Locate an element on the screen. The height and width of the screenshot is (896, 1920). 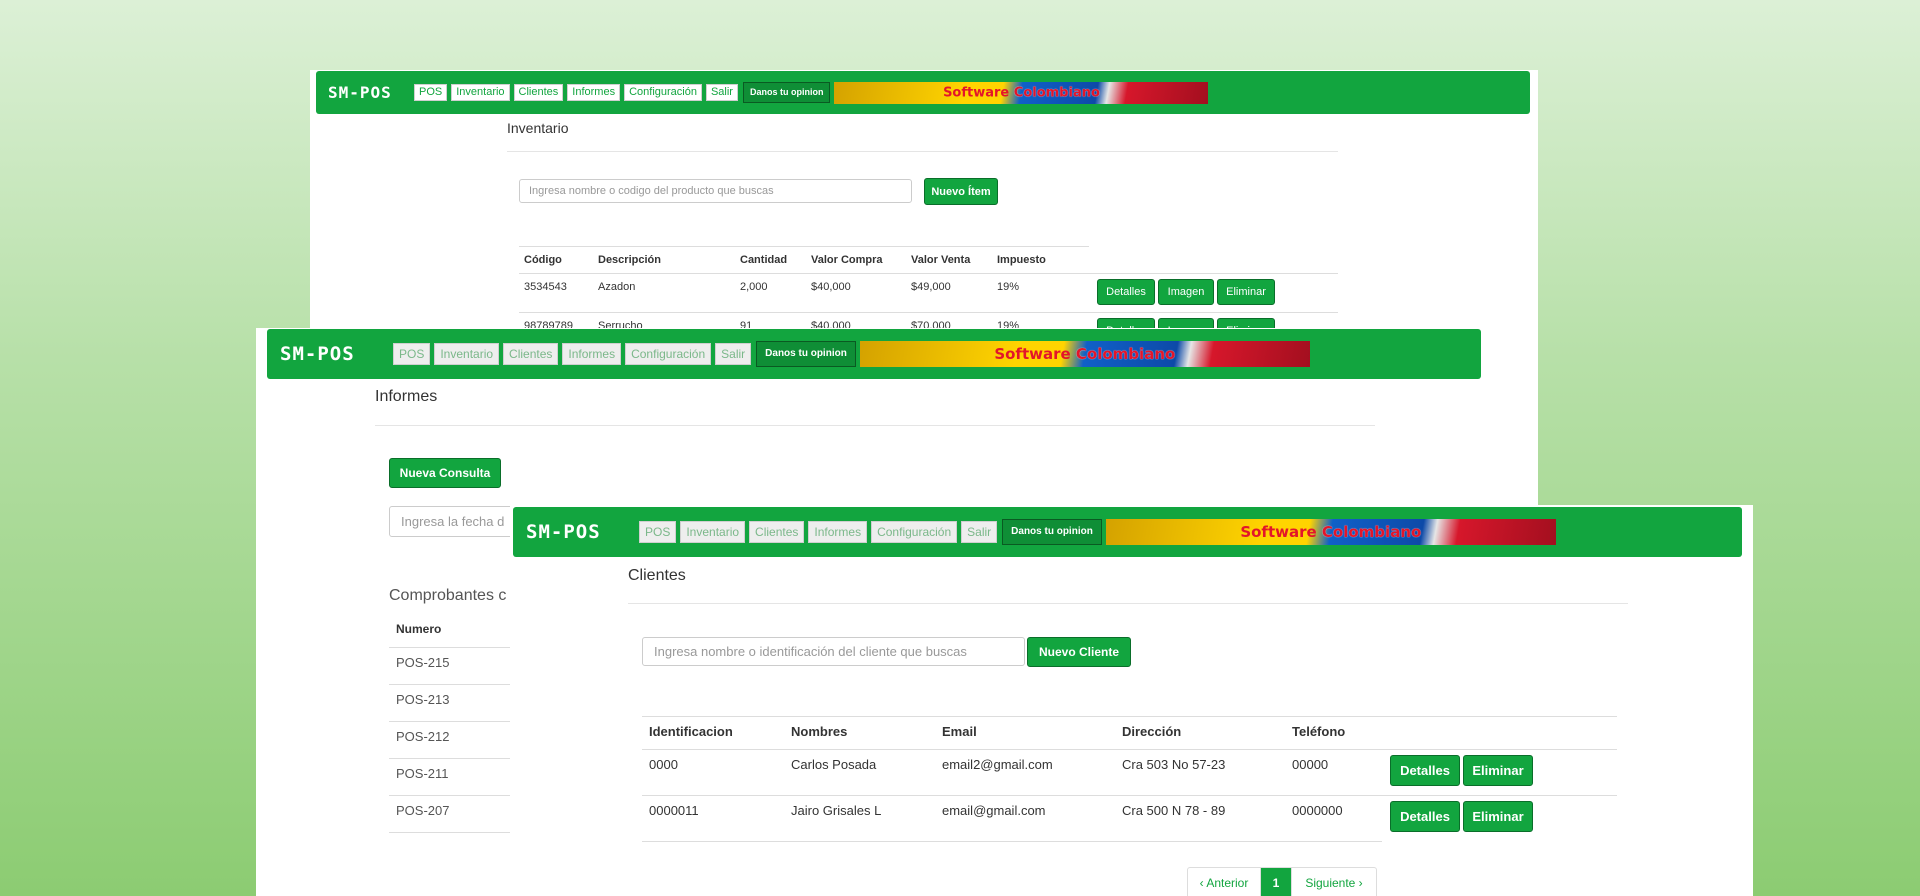
pagination: ‹ Anterior 1 Siguiente › is located at coordinates (1282, 881).